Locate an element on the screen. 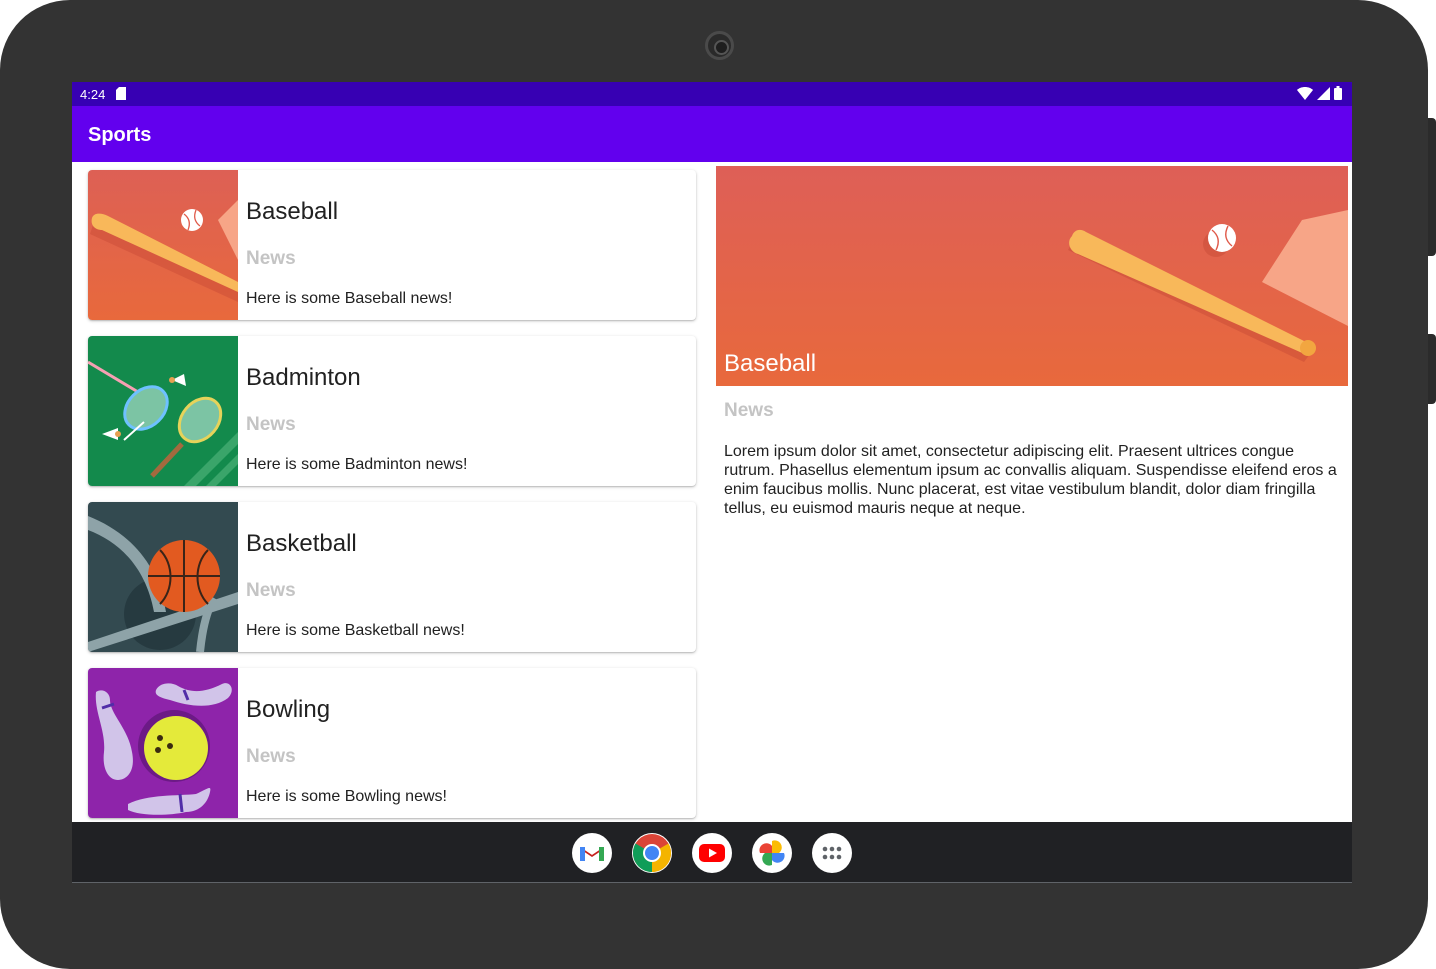 The width and height of the screenshot is (1436, 969). status-bar: 4:24 is located at coordinates (712, 94).